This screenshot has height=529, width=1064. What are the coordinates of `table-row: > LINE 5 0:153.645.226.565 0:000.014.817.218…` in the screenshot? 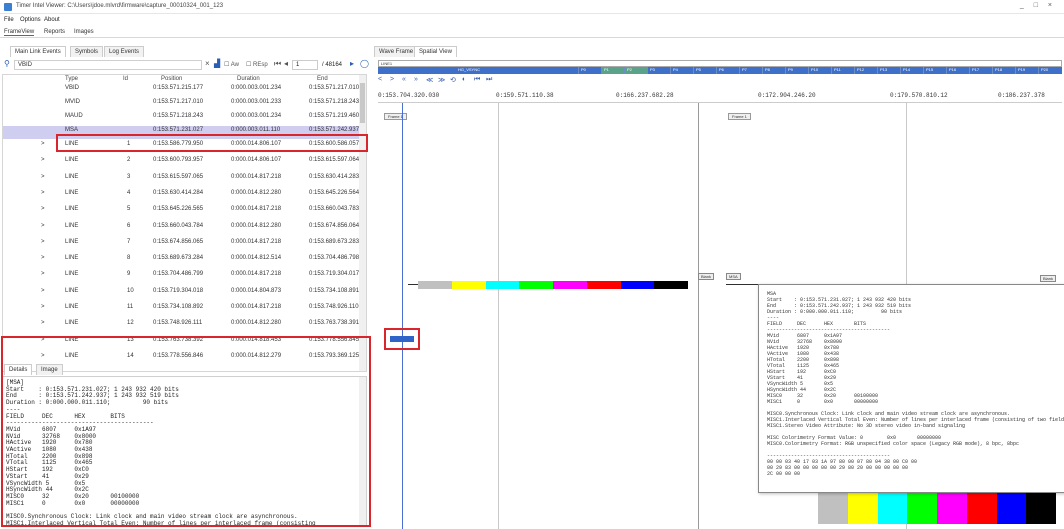 It's located at (181, 211).